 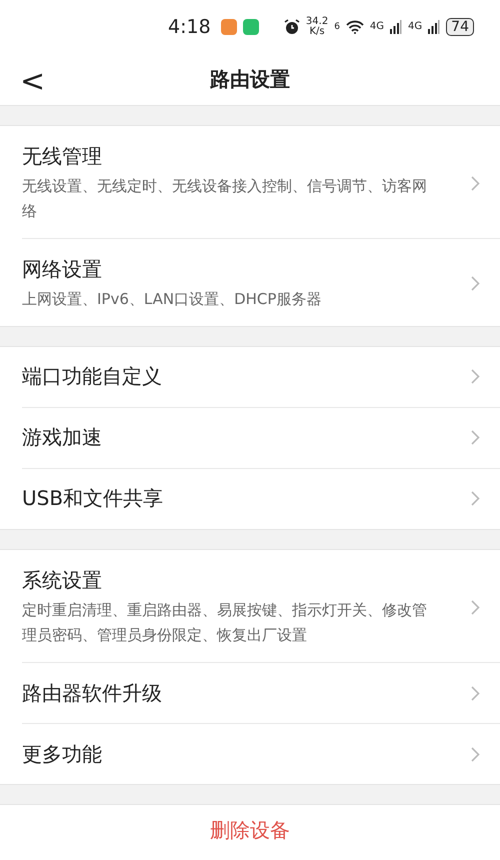 What do you see at coordinates (317, 22) in the screenshot?
I see `network-speed: 34.2` at bounding box center [317, 22].